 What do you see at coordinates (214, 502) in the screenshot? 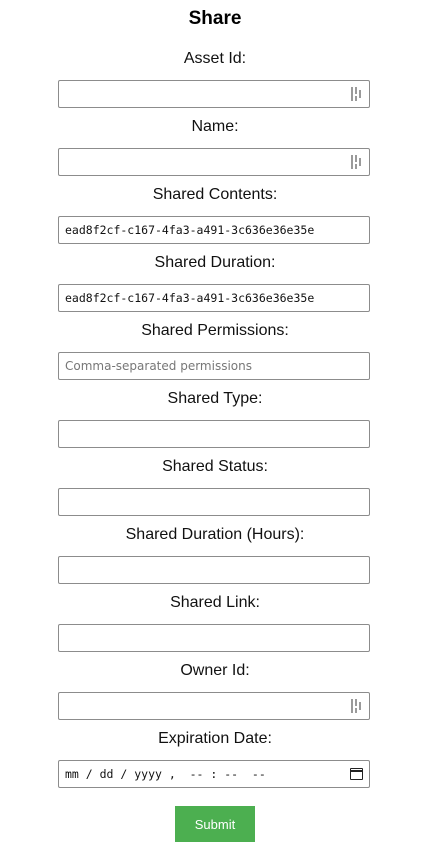
I see `shared-status-input` at bounding box center [214, 502].